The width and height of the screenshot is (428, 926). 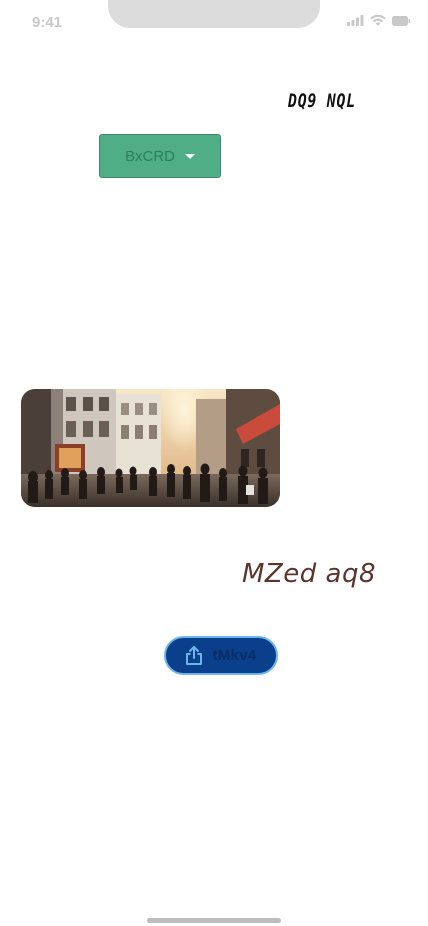 What do you see at coordinates (355, 20) in the screenshot?
I see `signal-icon` at bounding box center [355, 20].